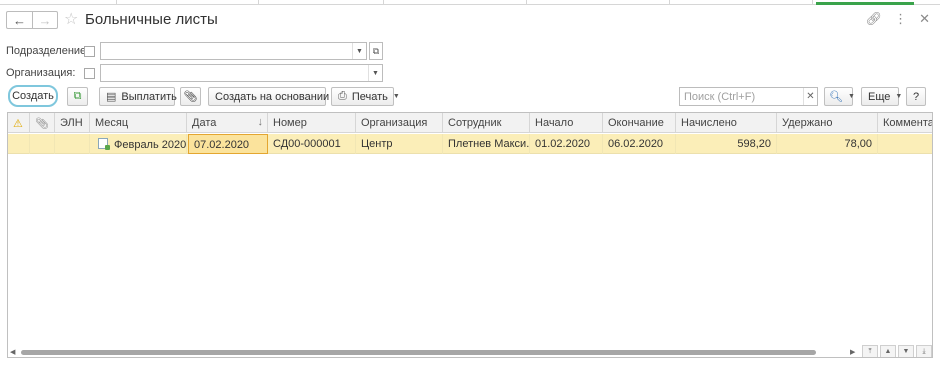 The width and height of the screenshot is (940, 365). I want to click on help-label: ?, so click(916, 96).